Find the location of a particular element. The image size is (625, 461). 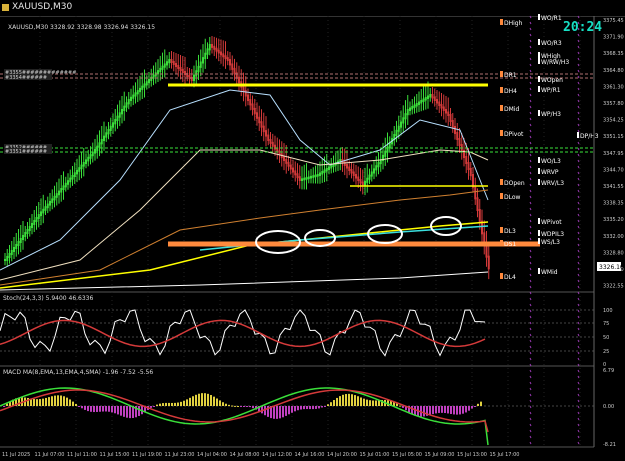

level-label: DLow is located at coordinates (512, 197).